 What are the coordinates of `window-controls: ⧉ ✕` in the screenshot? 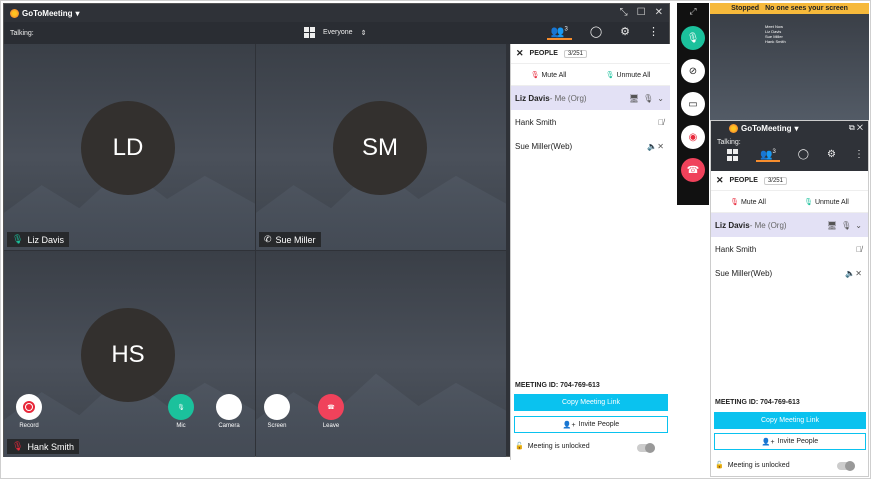 It's located at (856, 128).